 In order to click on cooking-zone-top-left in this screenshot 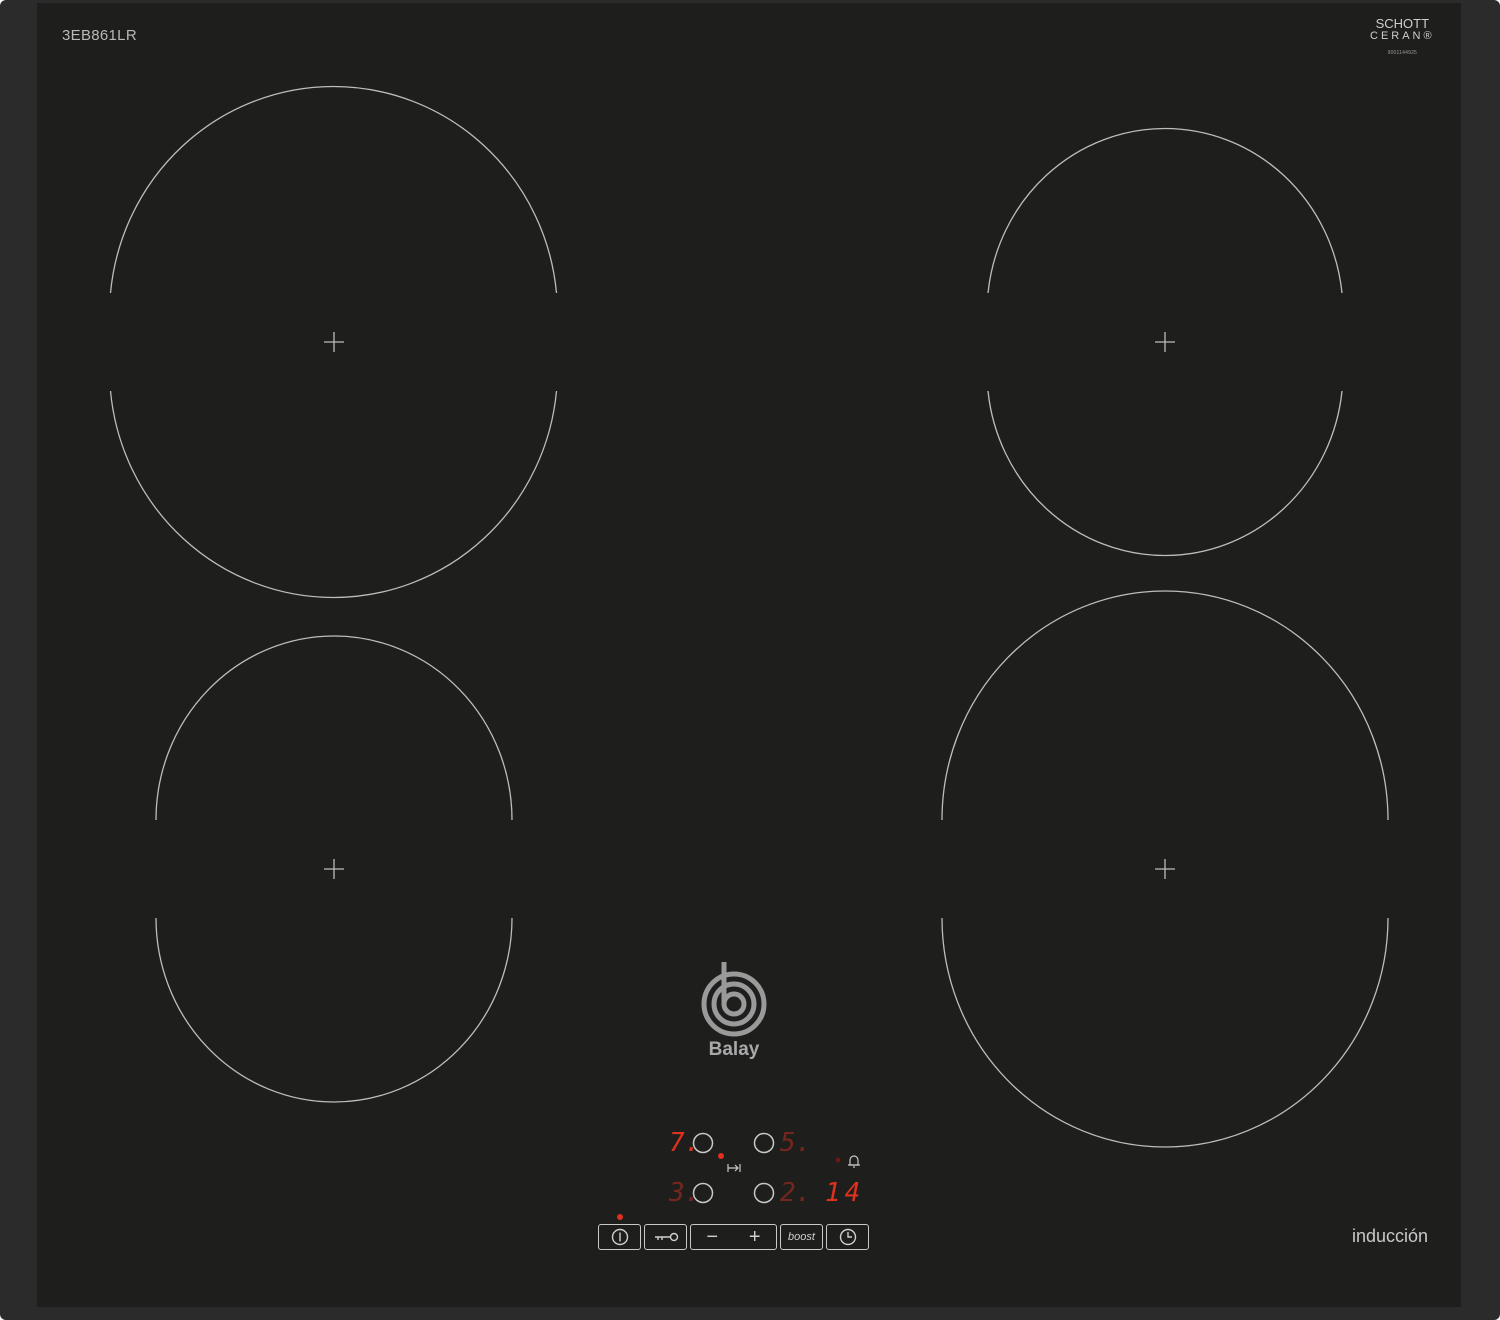, I will do `click(333, 342)`.